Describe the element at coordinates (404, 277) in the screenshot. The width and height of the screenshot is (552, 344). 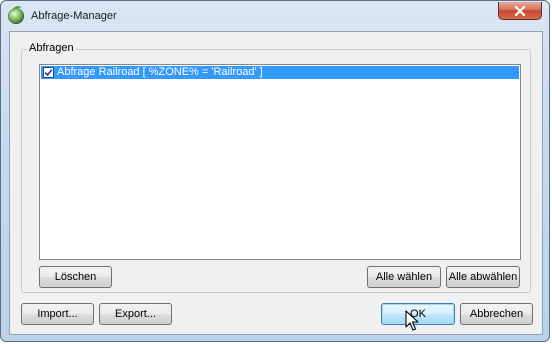
I see `select-all-button: Alle wählen` at that location.